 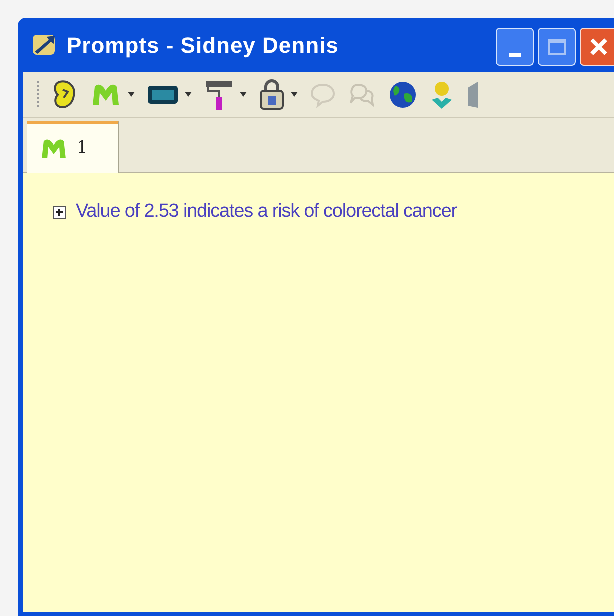 I want to click on close-icon, so click(x=599, y=47).